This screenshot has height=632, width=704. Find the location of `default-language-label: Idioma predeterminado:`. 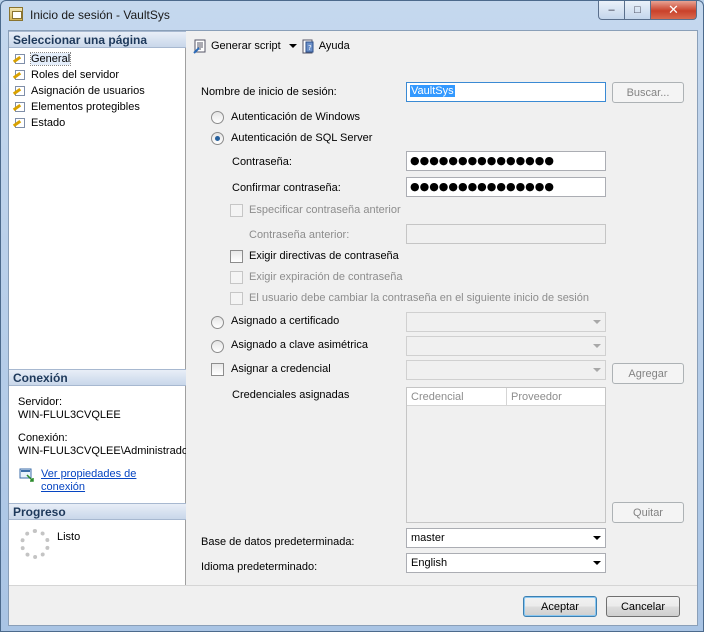

default-language-label: Idioma predeterminado: is located at coordinates (259, 567).